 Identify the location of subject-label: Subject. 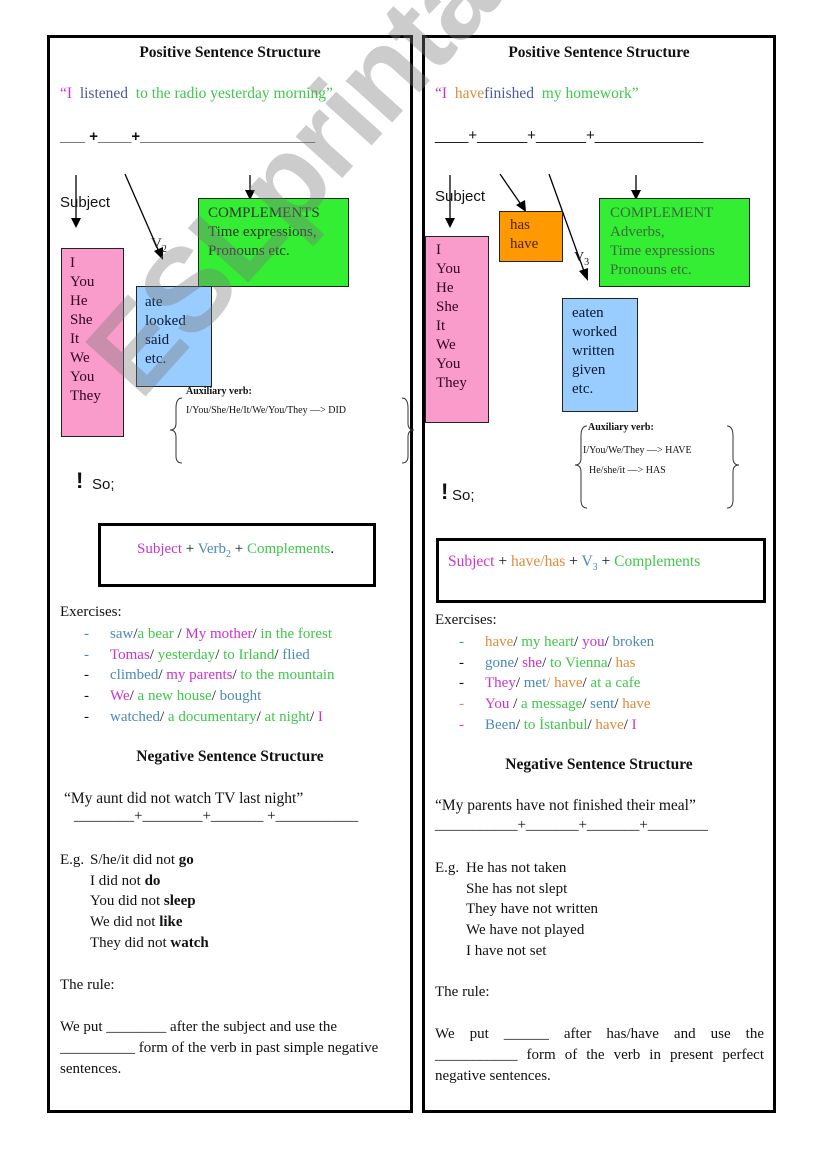
(85, 202).